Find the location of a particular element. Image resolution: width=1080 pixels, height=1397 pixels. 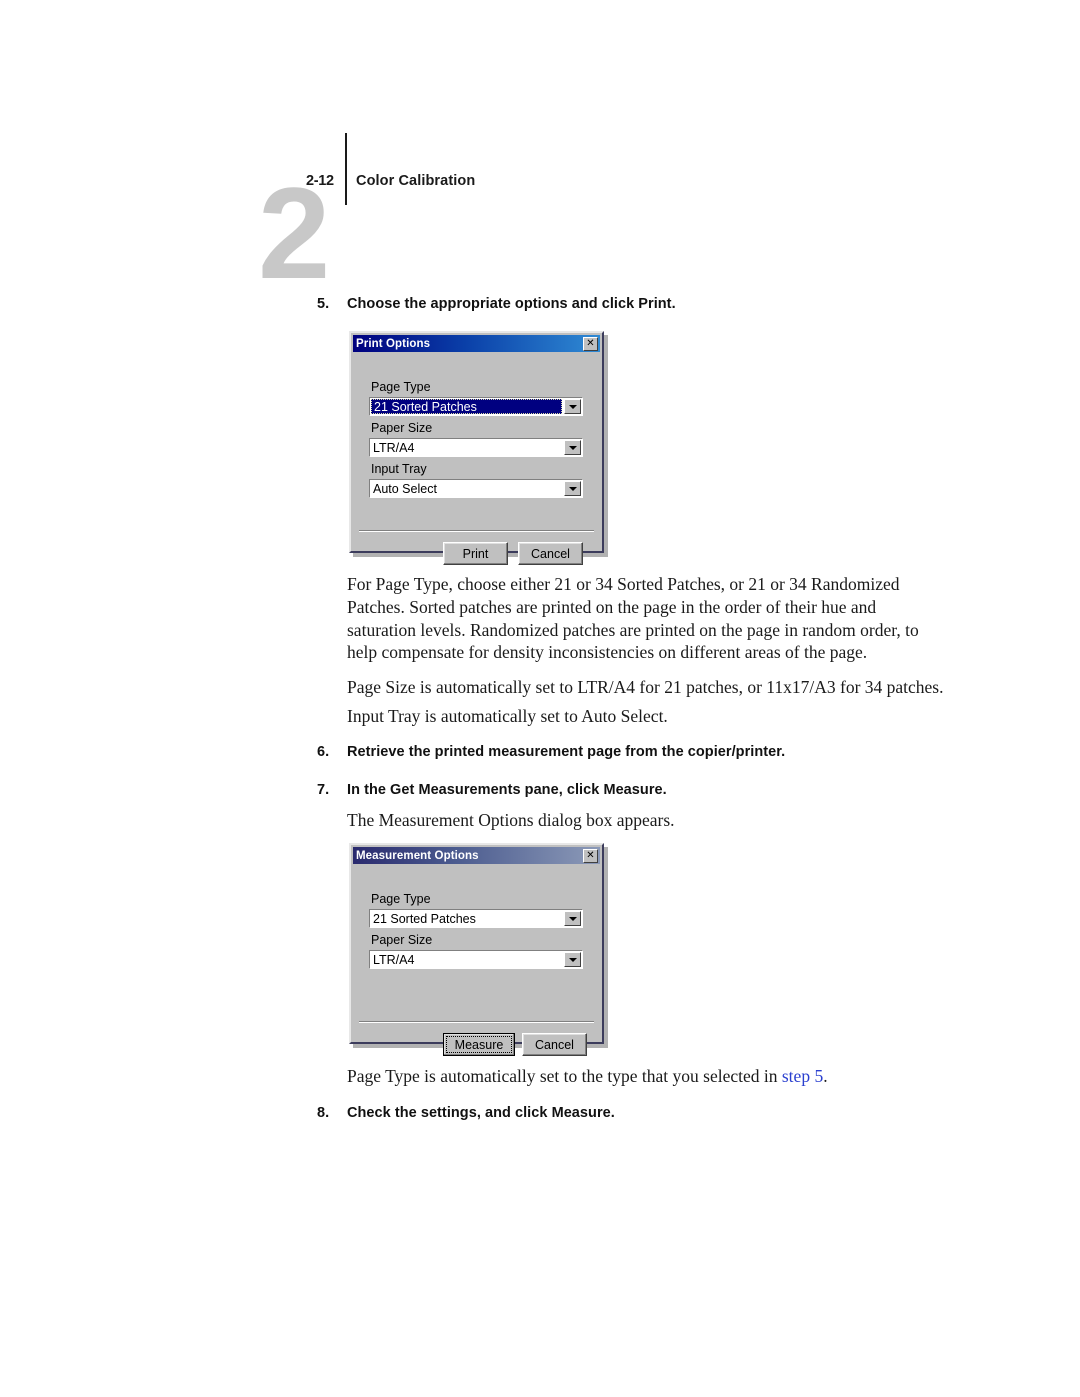

print-options-title: Print Options is located at coordinates (393, 343).